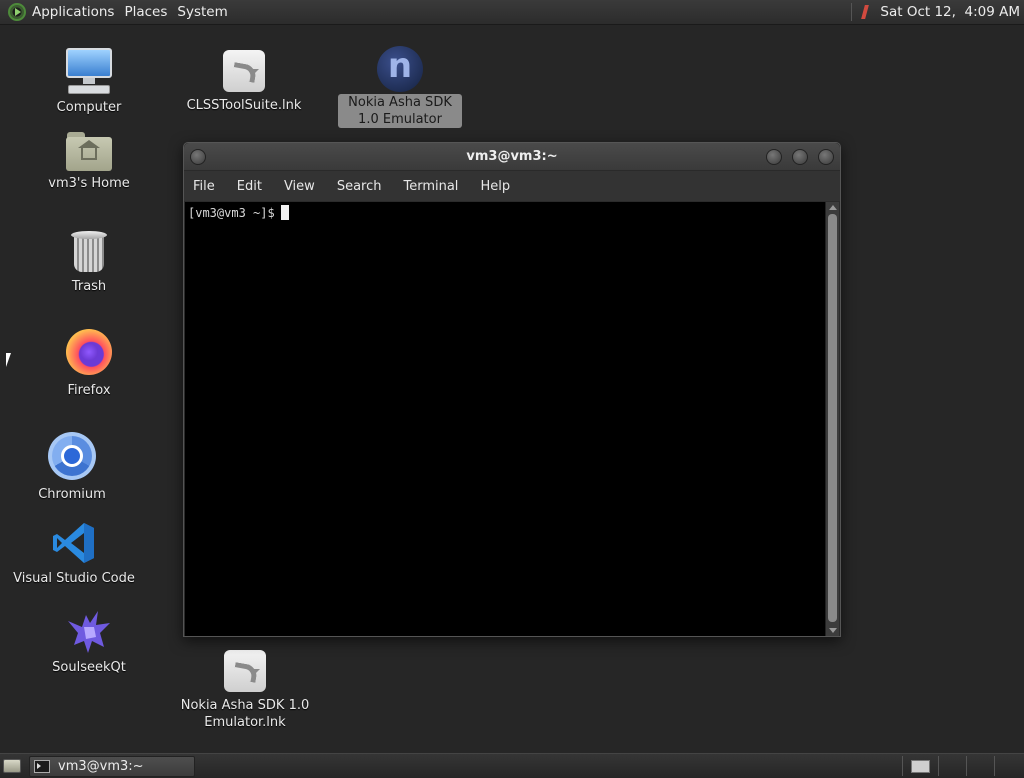  What do you see at coordinates (89, 632) in the screenshot?
I see `soulseek-bird-icon` at bounding box center [89, 632].